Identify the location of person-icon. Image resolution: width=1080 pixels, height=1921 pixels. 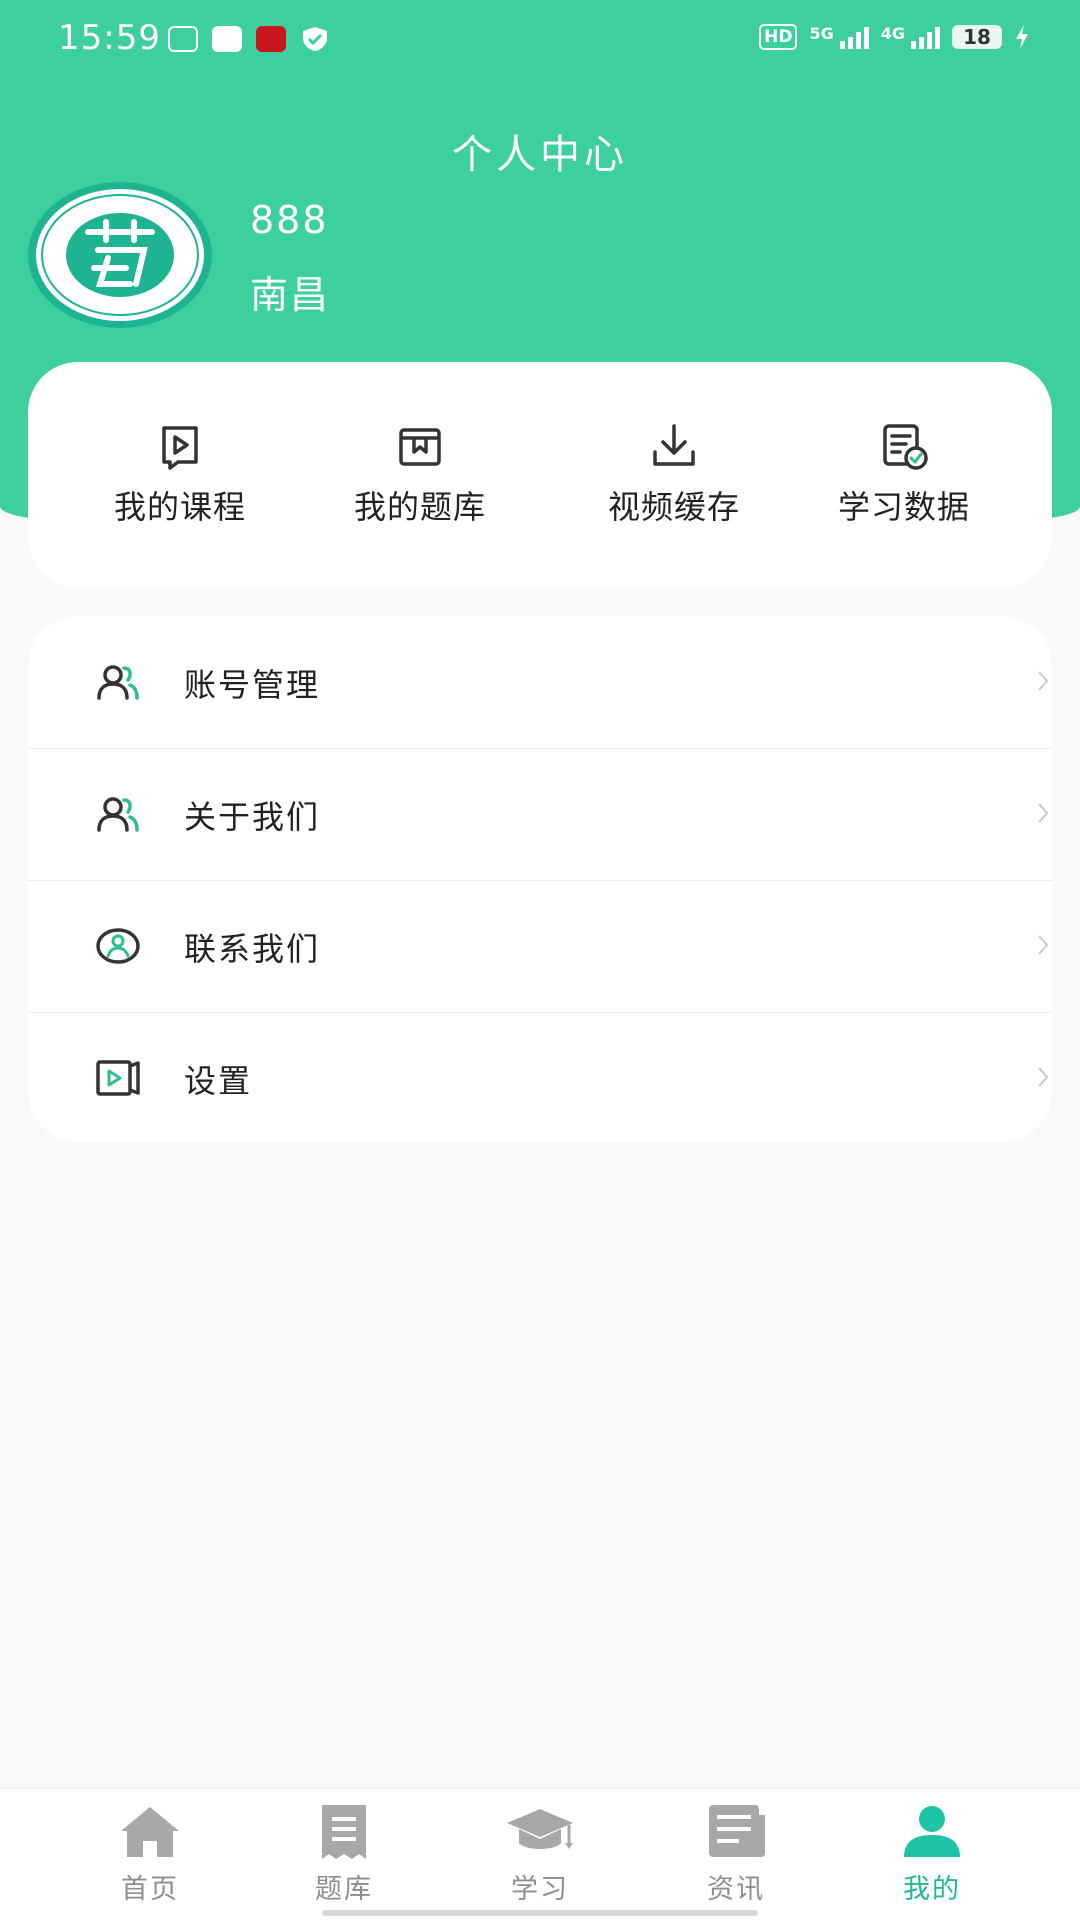
(932, 1831).